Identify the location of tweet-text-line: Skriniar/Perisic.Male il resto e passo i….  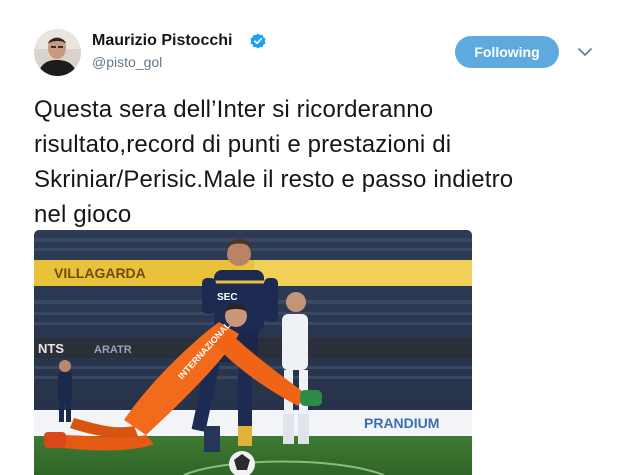
(274, 179).